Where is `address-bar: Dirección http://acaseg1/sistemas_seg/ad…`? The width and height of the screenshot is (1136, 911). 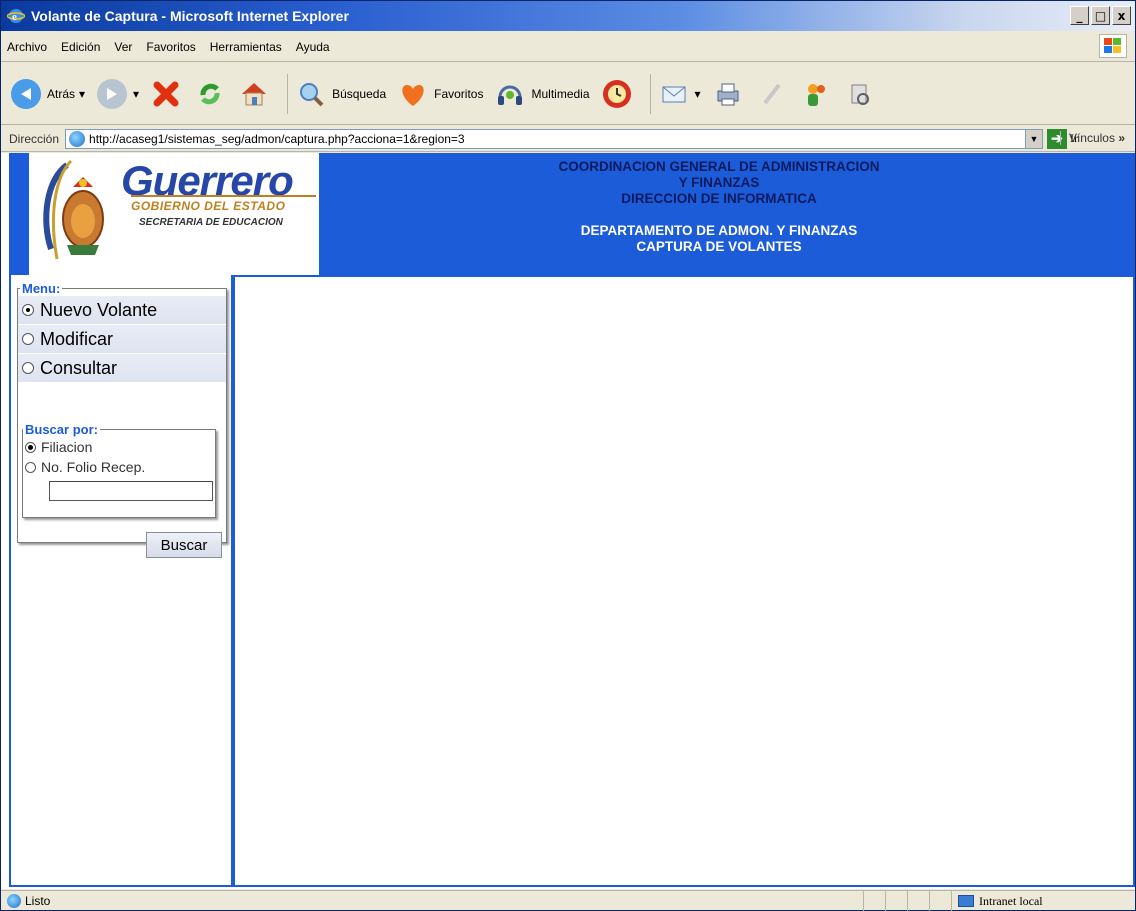 address-bar: Dirección http://acaseg1/sistemas_seg/ad… is located at coordinates (568, 139).